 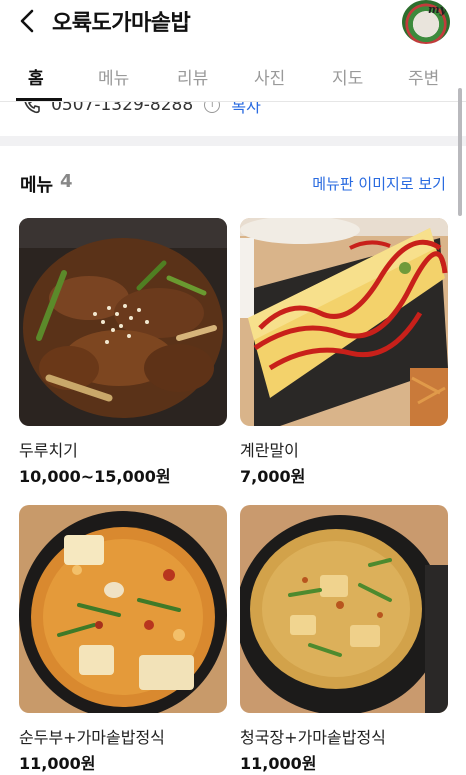 What do you see at coordinates (313, 737) in the screenshot?
I see `menu-item-name: 청국장+가마솥밥정식` at bounding box center [313, 737].